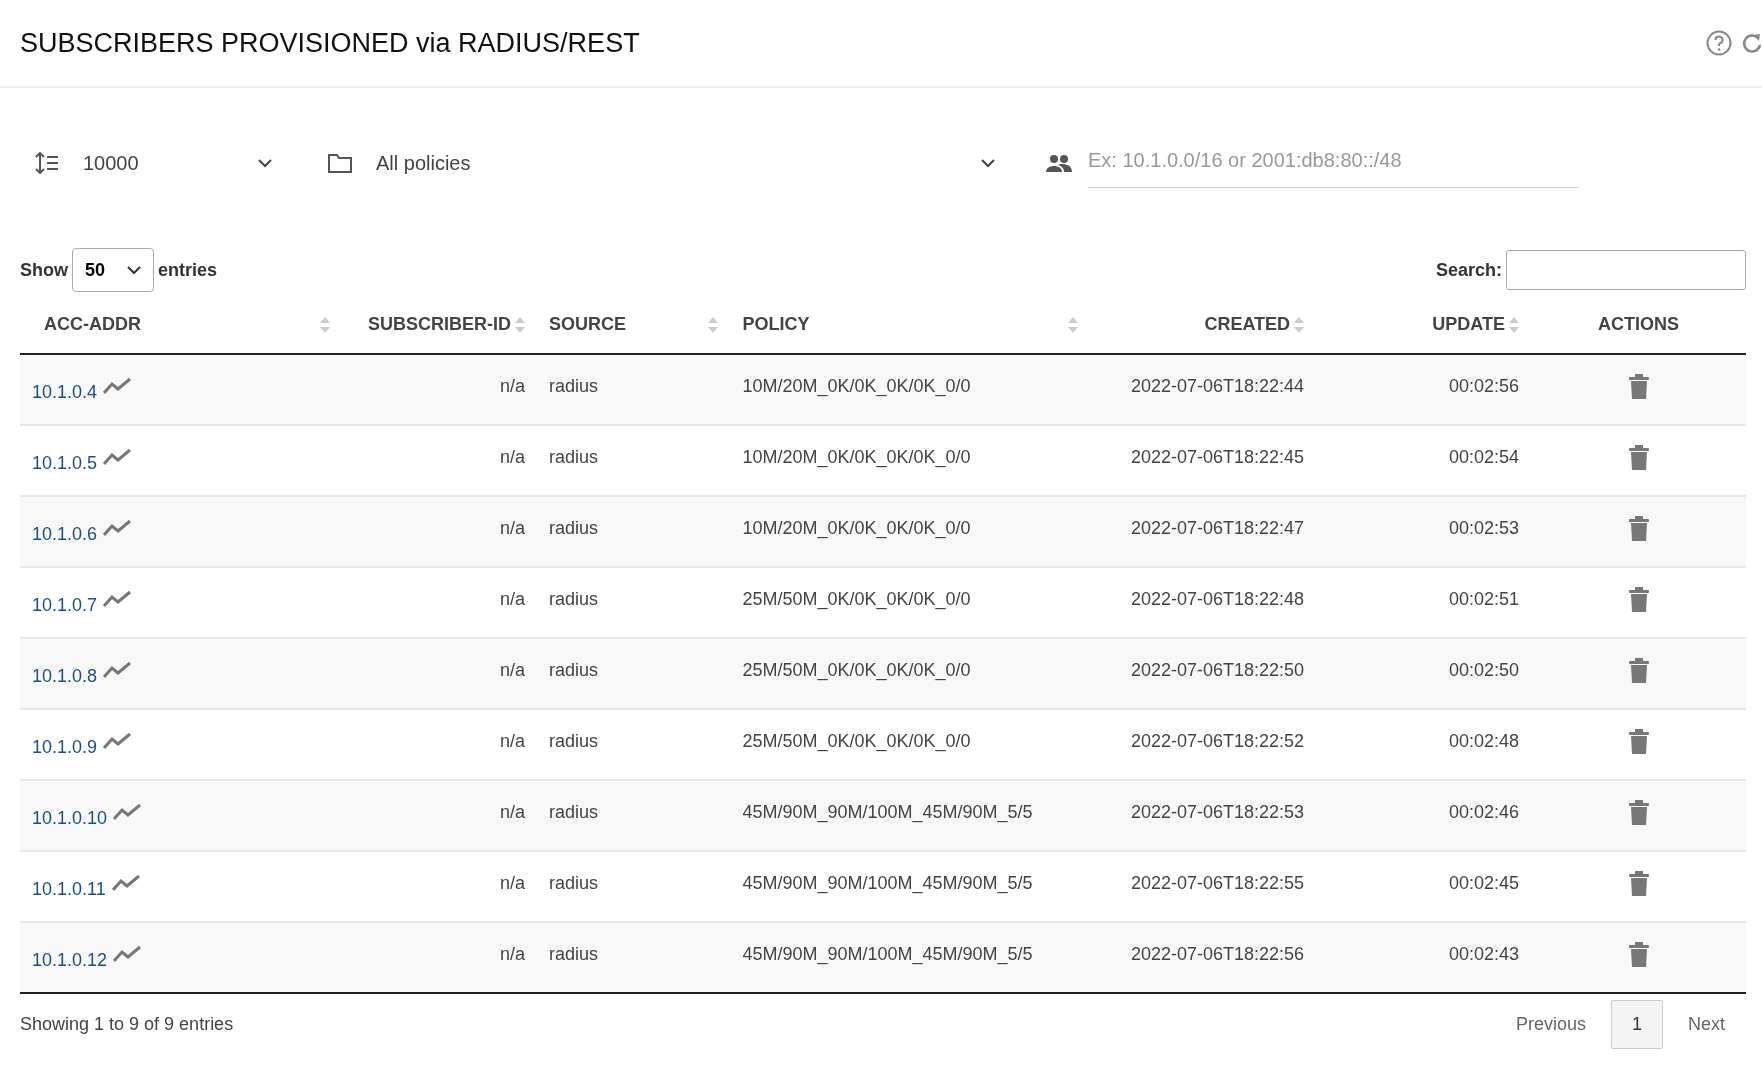 The image size is (1762, 1086). Describe the element at coordinates (1217, 599) in the screenshot. I see `table-cell: 2022-07-06T18:22:48` at that location.